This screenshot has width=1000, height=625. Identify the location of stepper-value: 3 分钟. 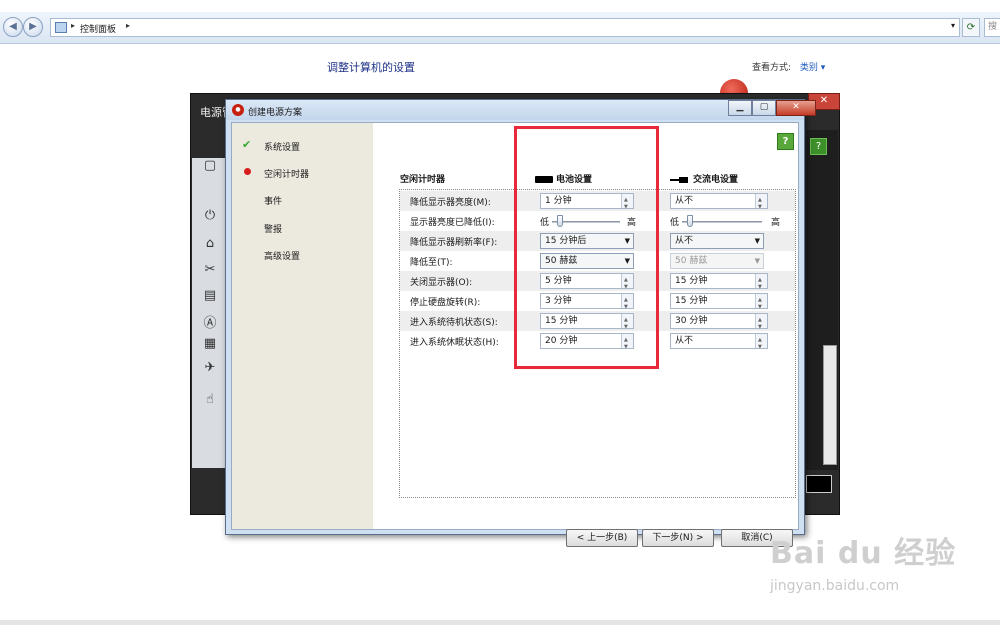
(558, 301).